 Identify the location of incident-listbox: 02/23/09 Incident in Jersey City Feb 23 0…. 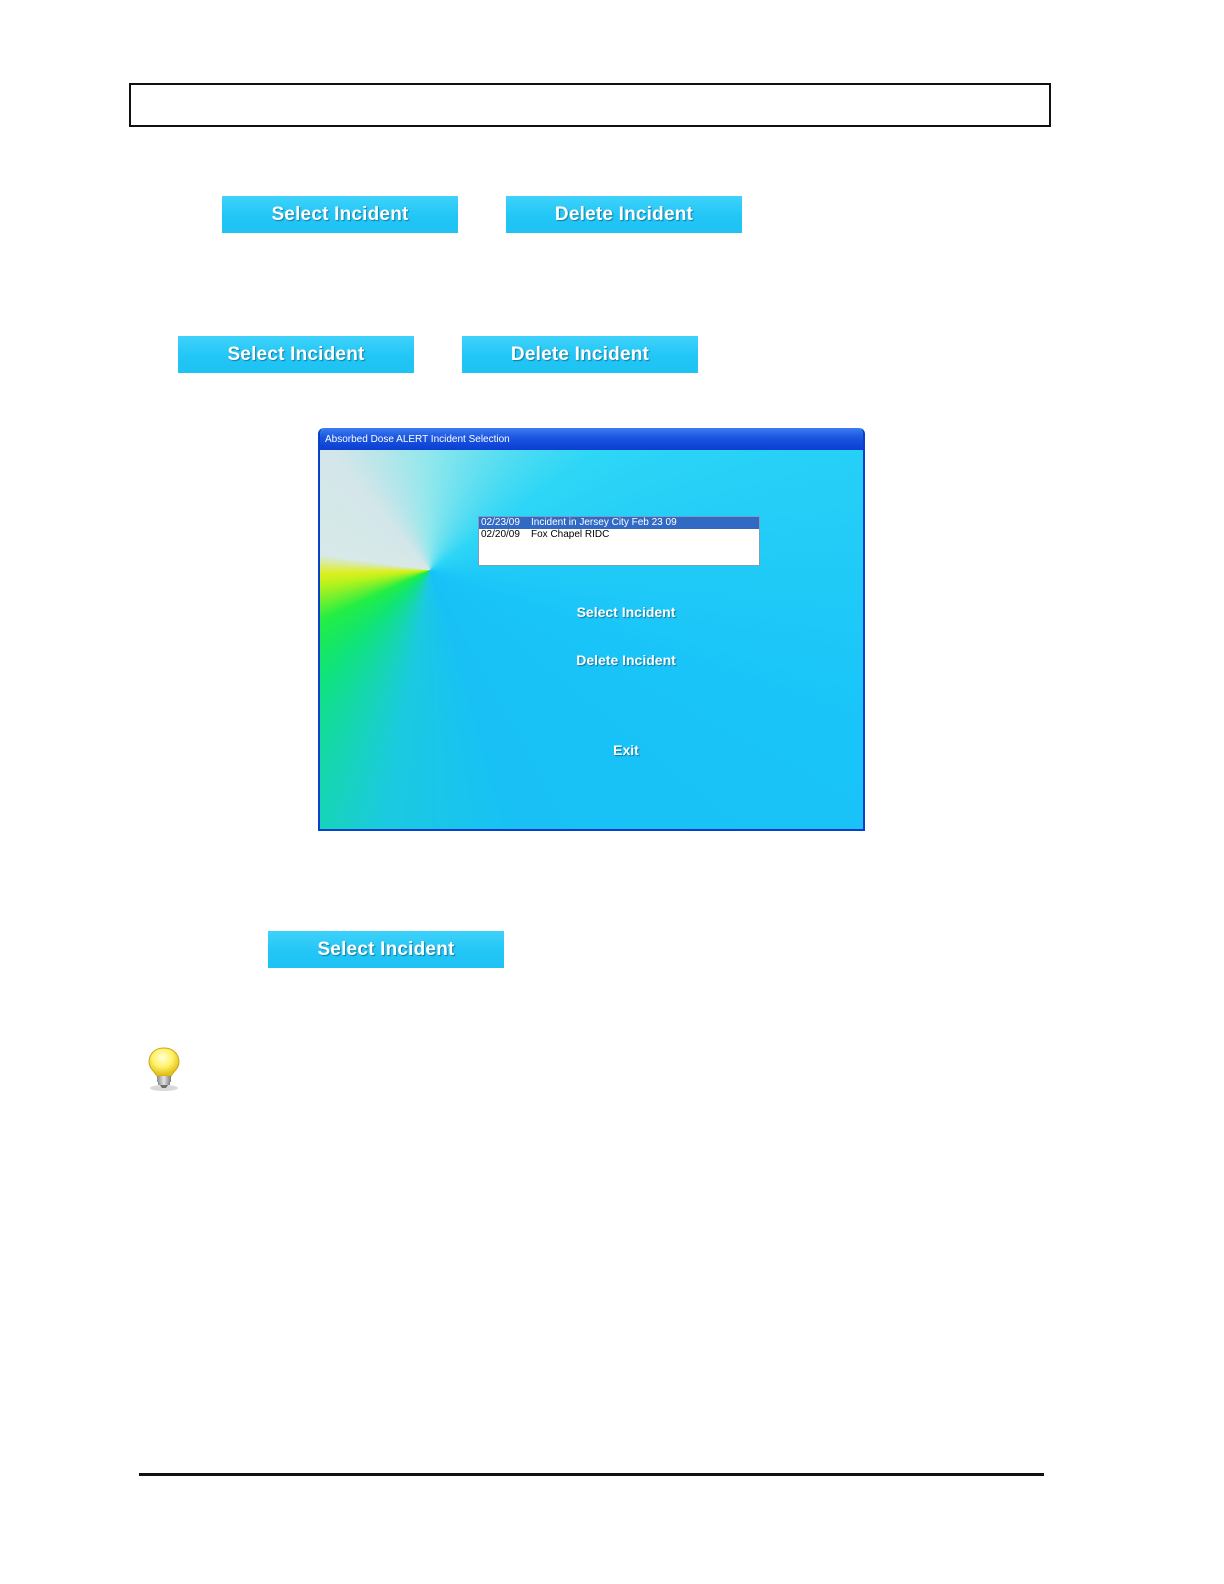
(619, 541).